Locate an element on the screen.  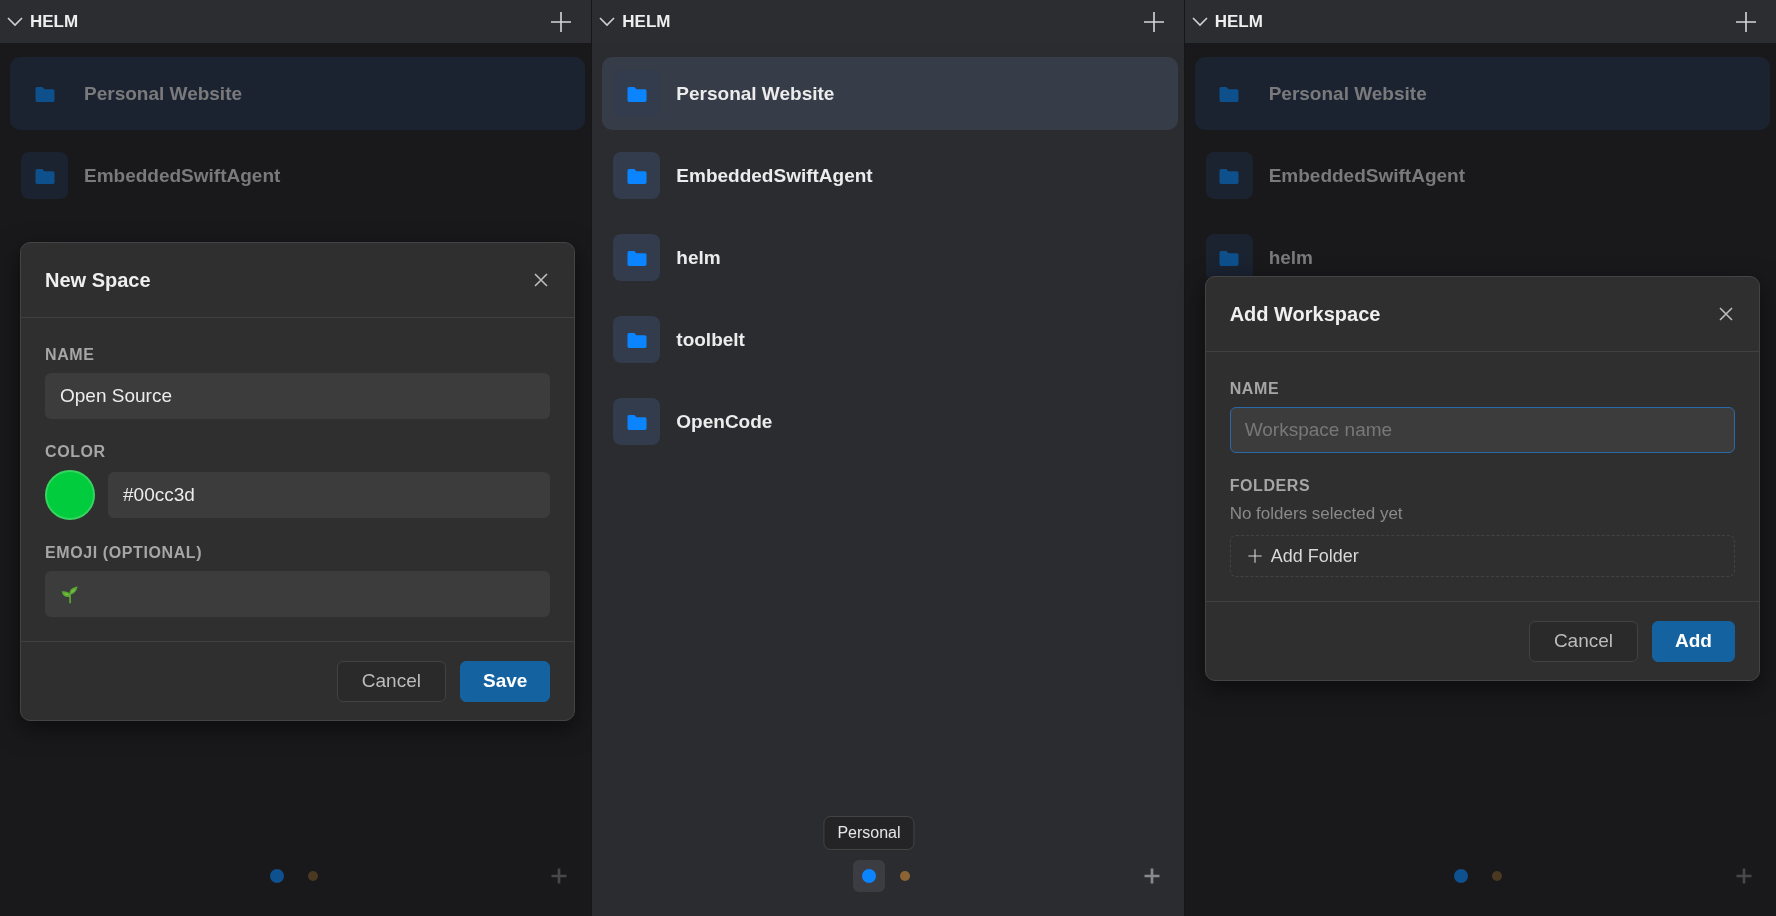
field-label: EMOJI (OPTIONAL) is located at coordinates (124, 553).